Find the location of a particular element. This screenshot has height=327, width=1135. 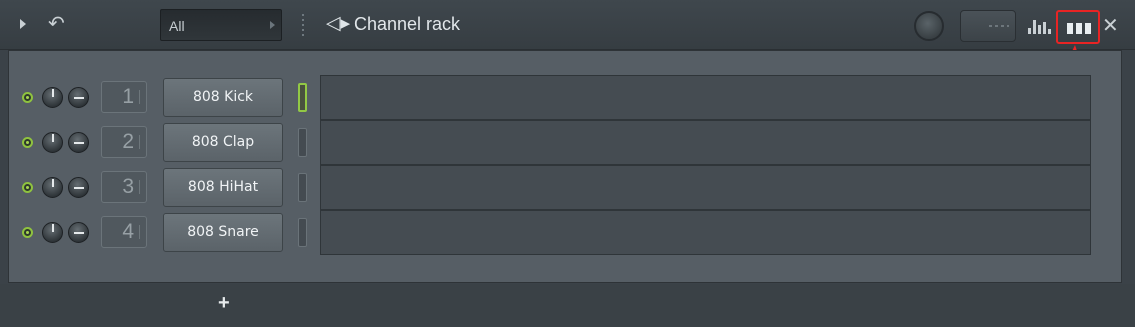

mixer-track-number: 3 is located at coordinates (128, 186).